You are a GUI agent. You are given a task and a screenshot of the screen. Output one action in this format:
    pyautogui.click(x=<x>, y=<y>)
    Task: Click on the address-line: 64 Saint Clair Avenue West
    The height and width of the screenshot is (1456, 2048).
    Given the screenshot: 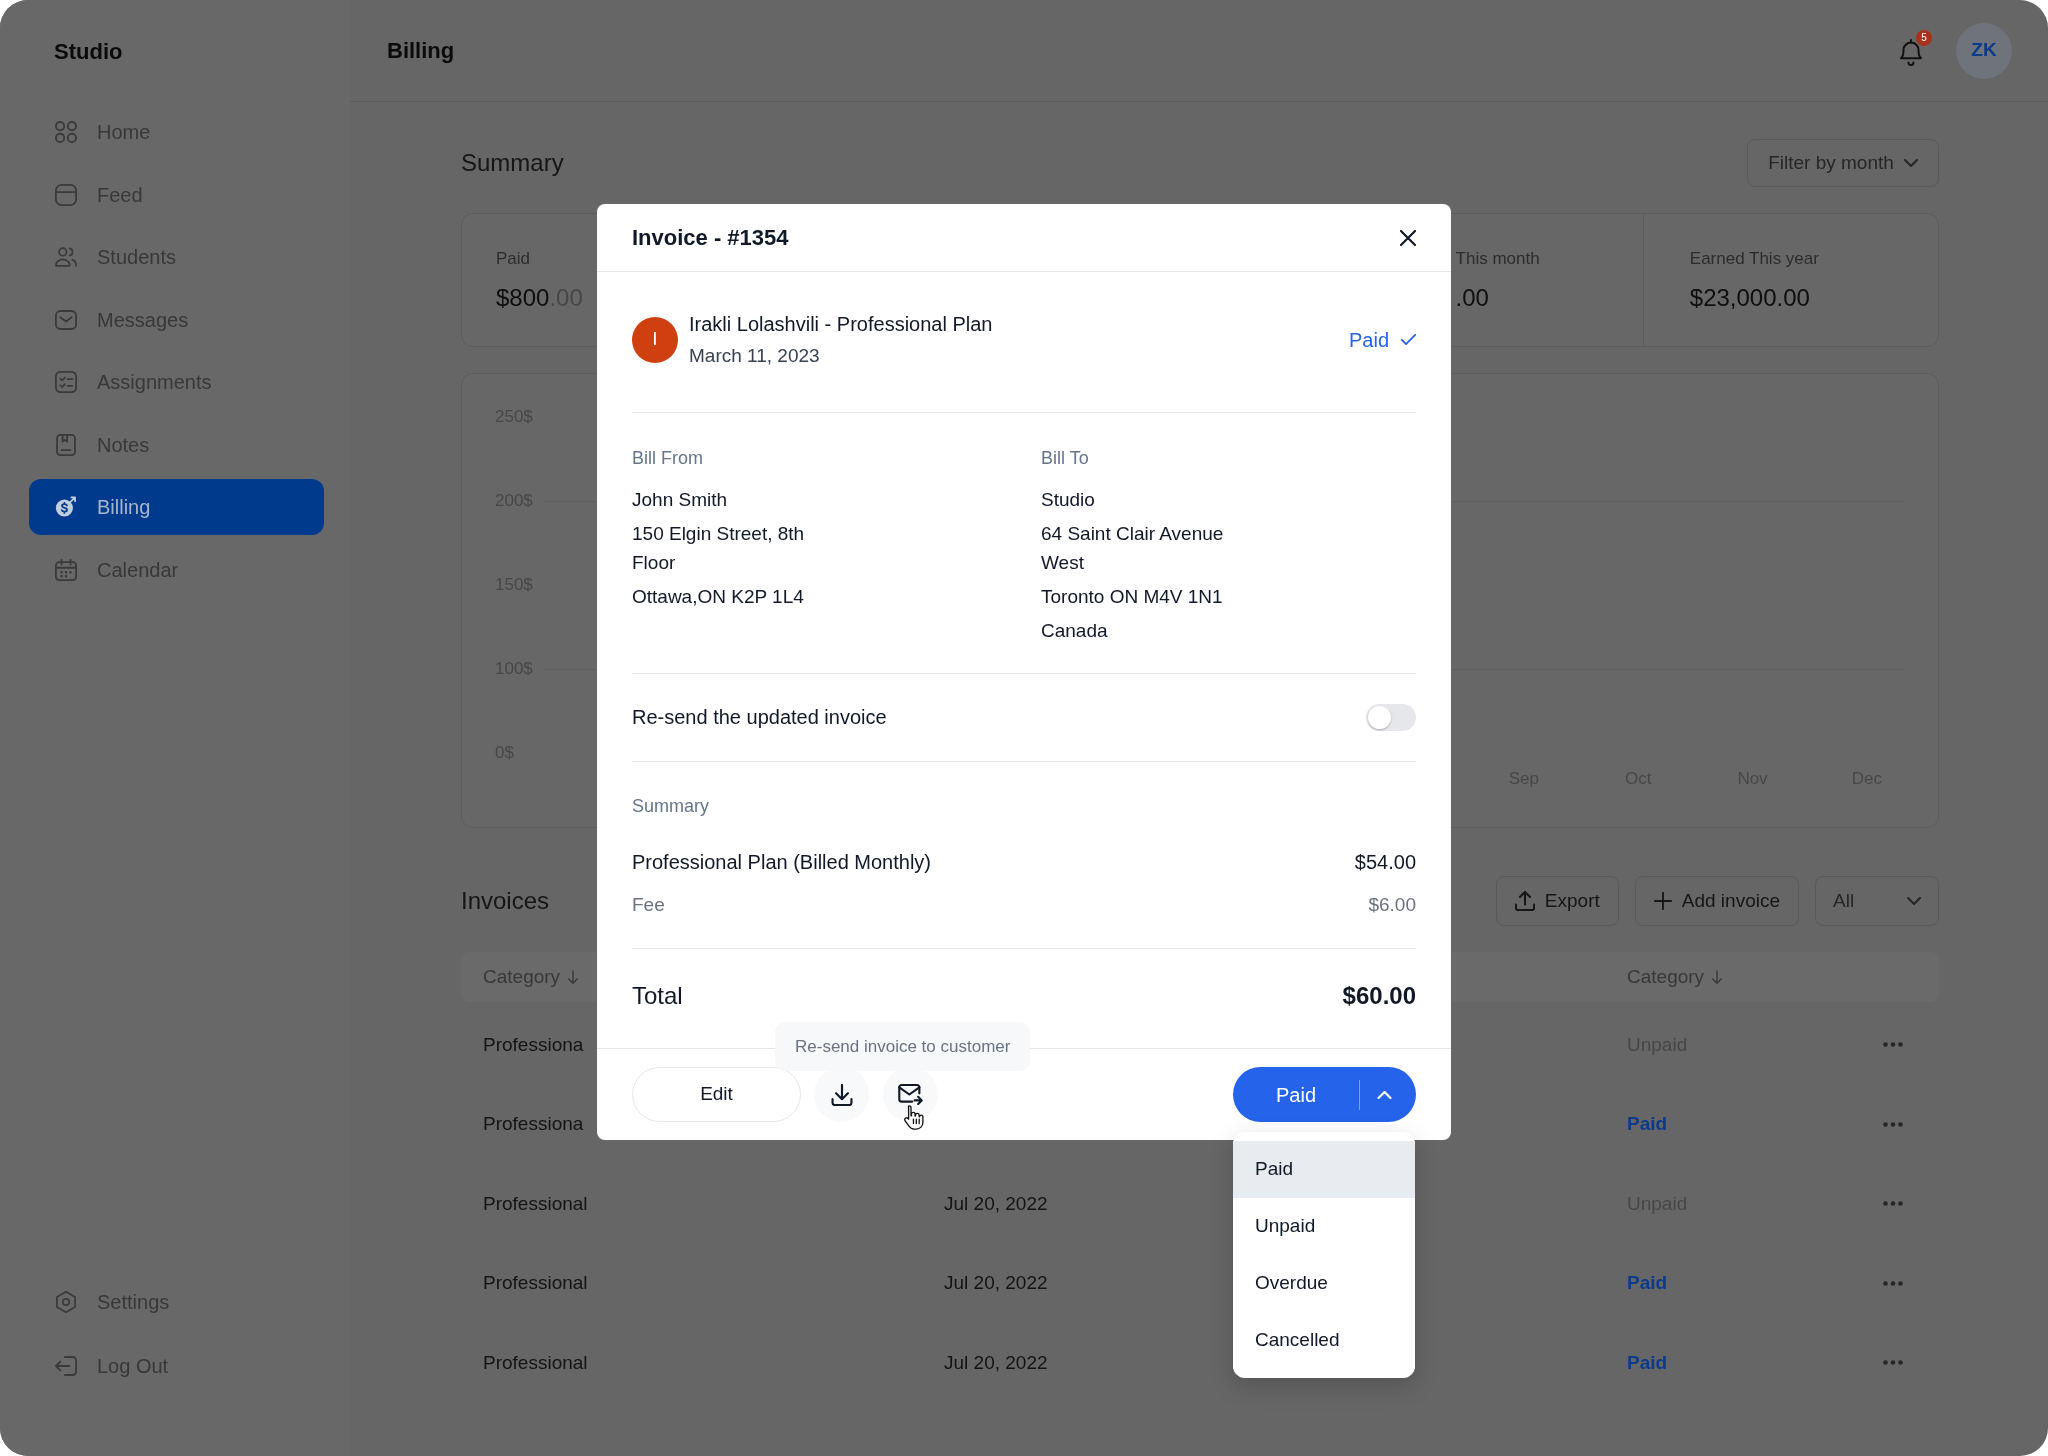 What is the action you would take?
    pyautogui.click(x=1133, y=548)
    